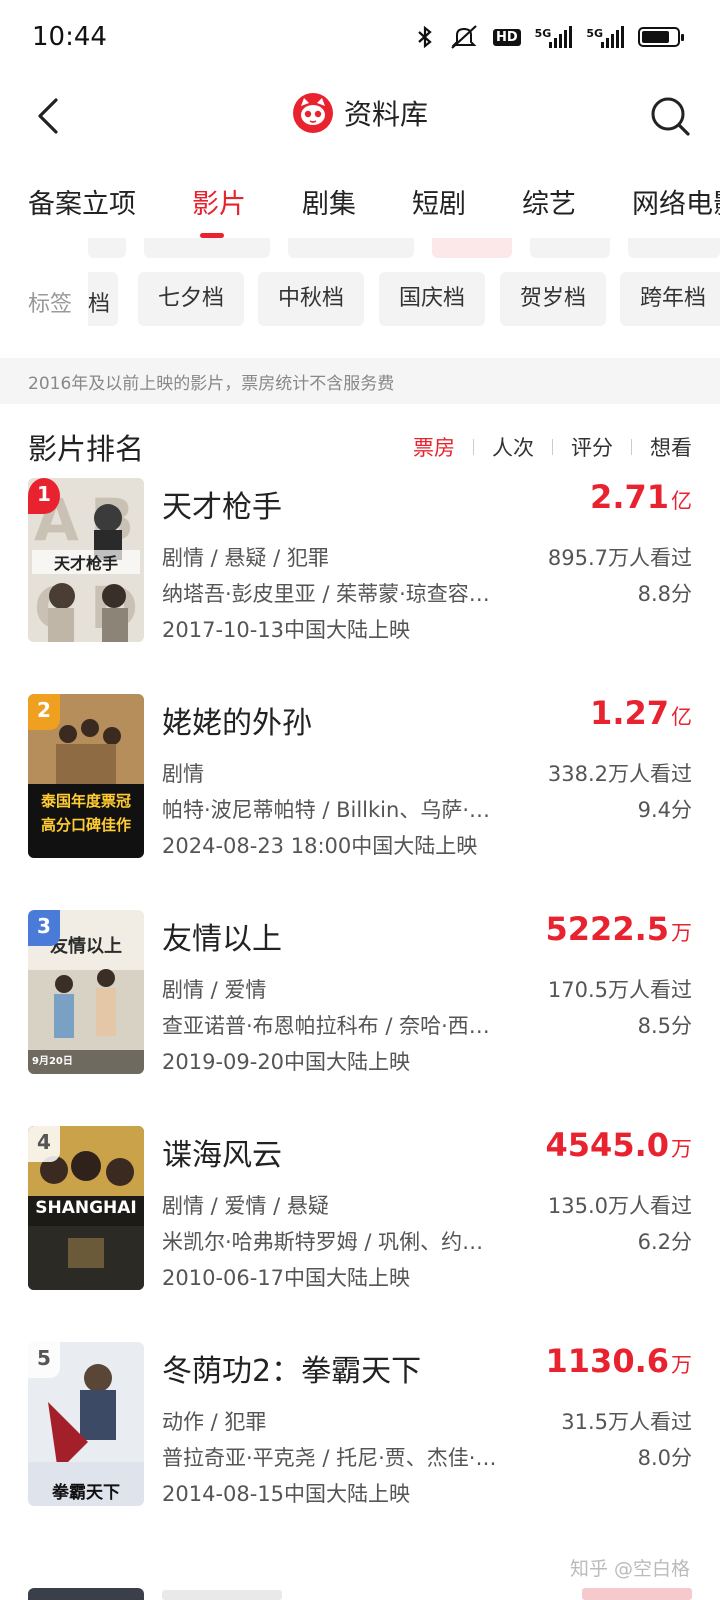 This screenshot has width=720, height=1600. What do you see at coordinates (50, 304) in the screenshot?
I see `tag-filter-label: 标签` at bounding box center [50, 304].